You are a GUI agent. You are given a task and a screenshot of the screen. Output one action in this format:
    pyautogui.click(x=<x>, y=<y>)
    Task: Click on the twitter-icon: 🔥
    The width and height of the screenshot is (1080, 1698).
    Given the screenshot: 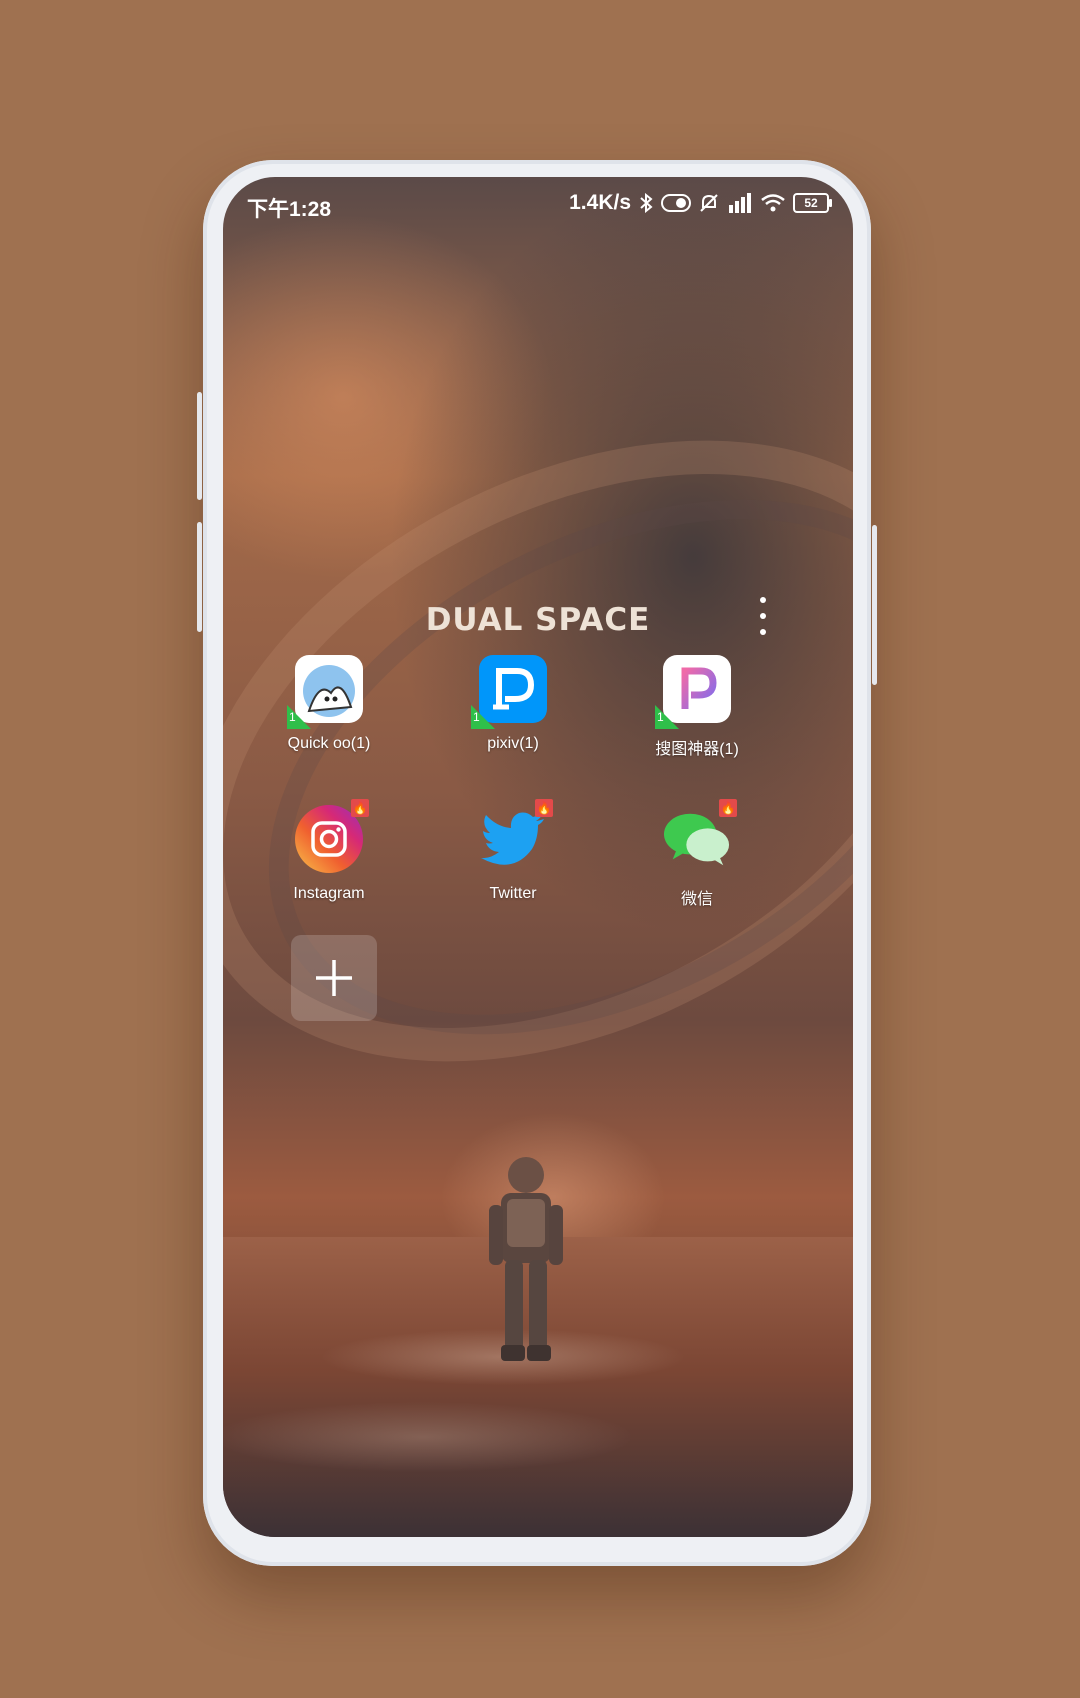 What is the action you would take?
    pyautogui.click(x=516, y=836)
    